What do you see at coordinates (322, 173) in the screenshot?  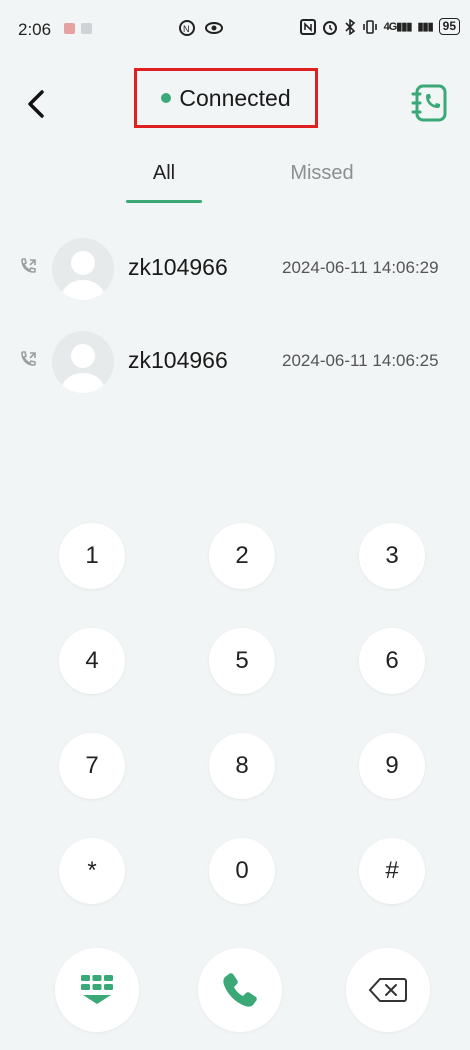 I see `tab-missed: Missed` at bounding box center [322, 173].